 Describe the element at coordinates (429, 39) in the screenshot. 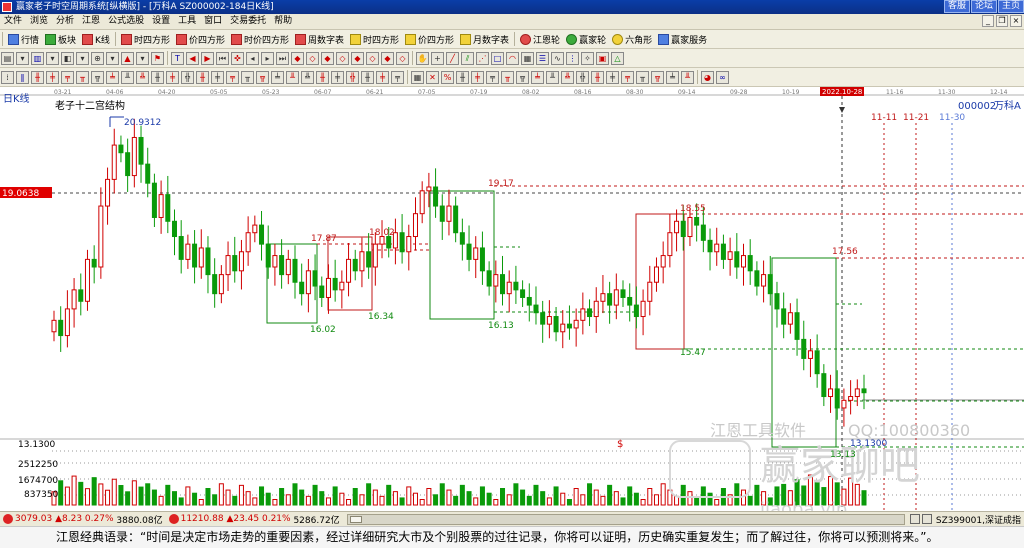

I see `toolbar-price-square-2-button: 价四方形` at that location.